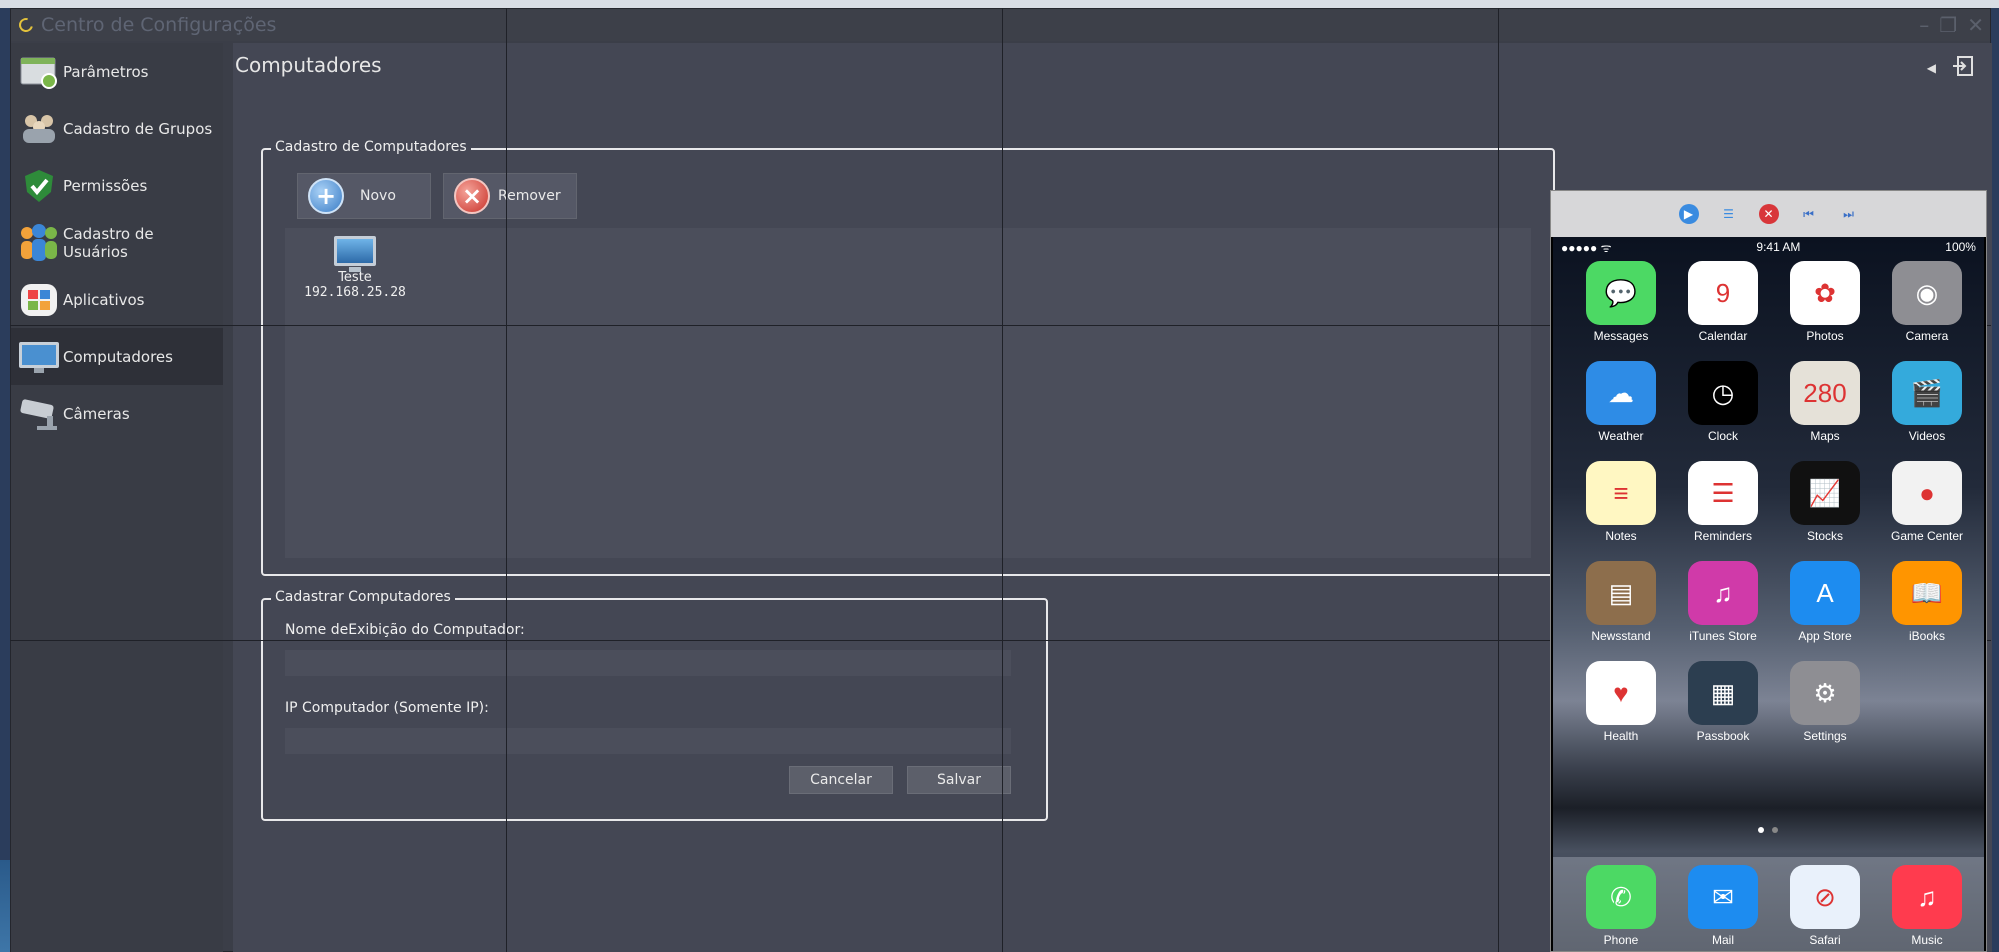  I want to click on dock: ✆ Phone ✉ Mail ⊘ Safari ♫ Music, so click(1768, 904).